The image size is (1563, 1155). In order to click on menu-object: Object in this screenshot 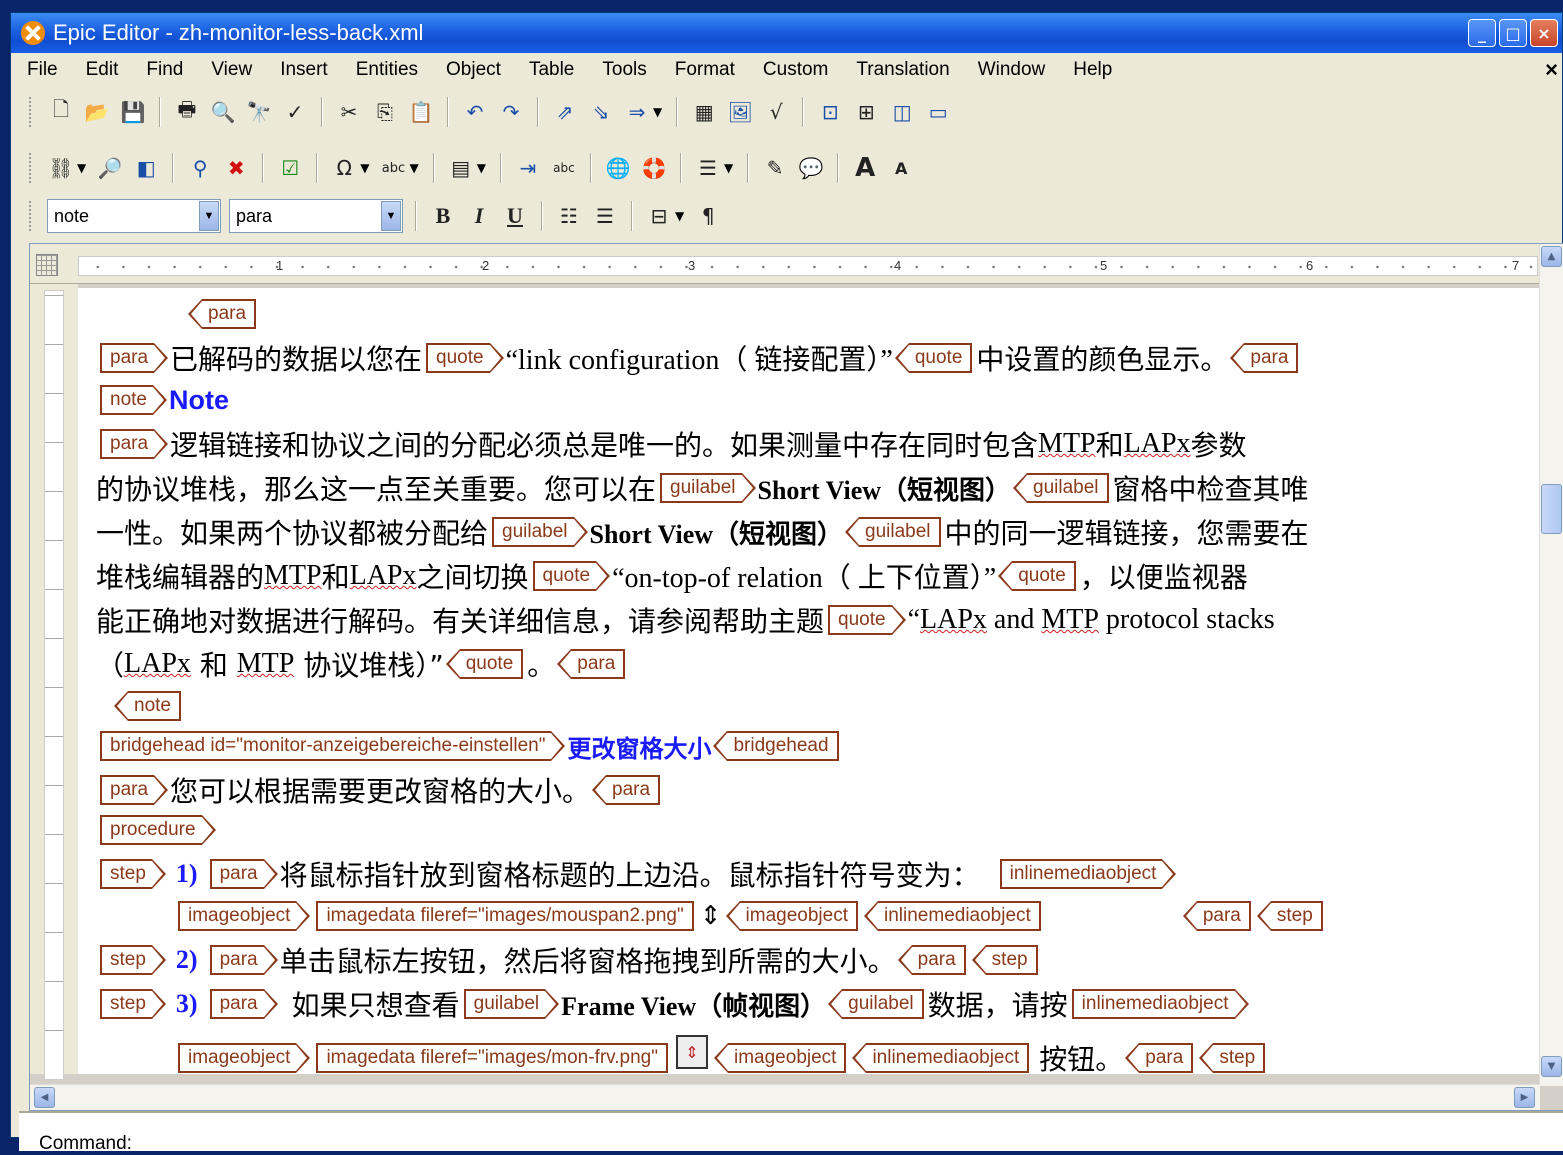, I will do `click(473, 70)`.